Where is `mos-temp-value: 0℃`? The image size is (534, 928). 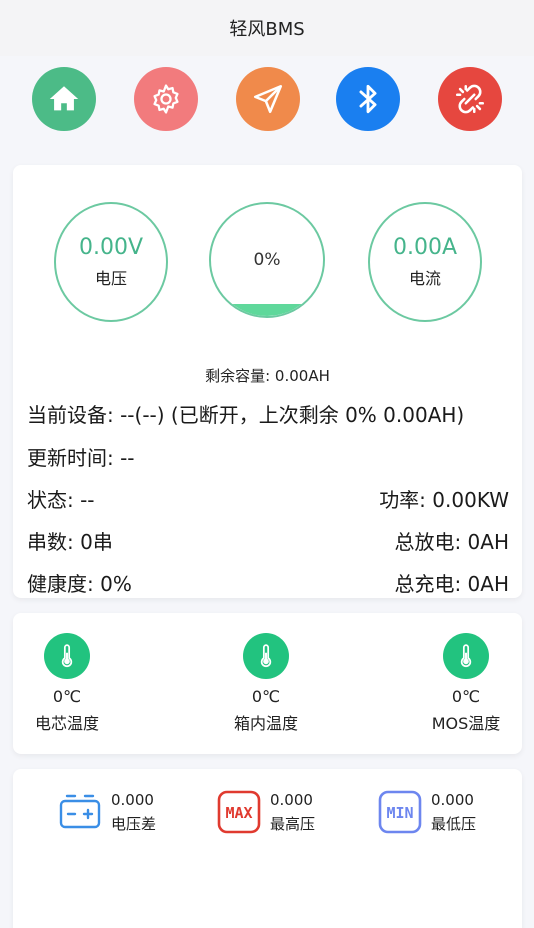
mos-temp-value: 0℃ is located at coordinates (466, 696).